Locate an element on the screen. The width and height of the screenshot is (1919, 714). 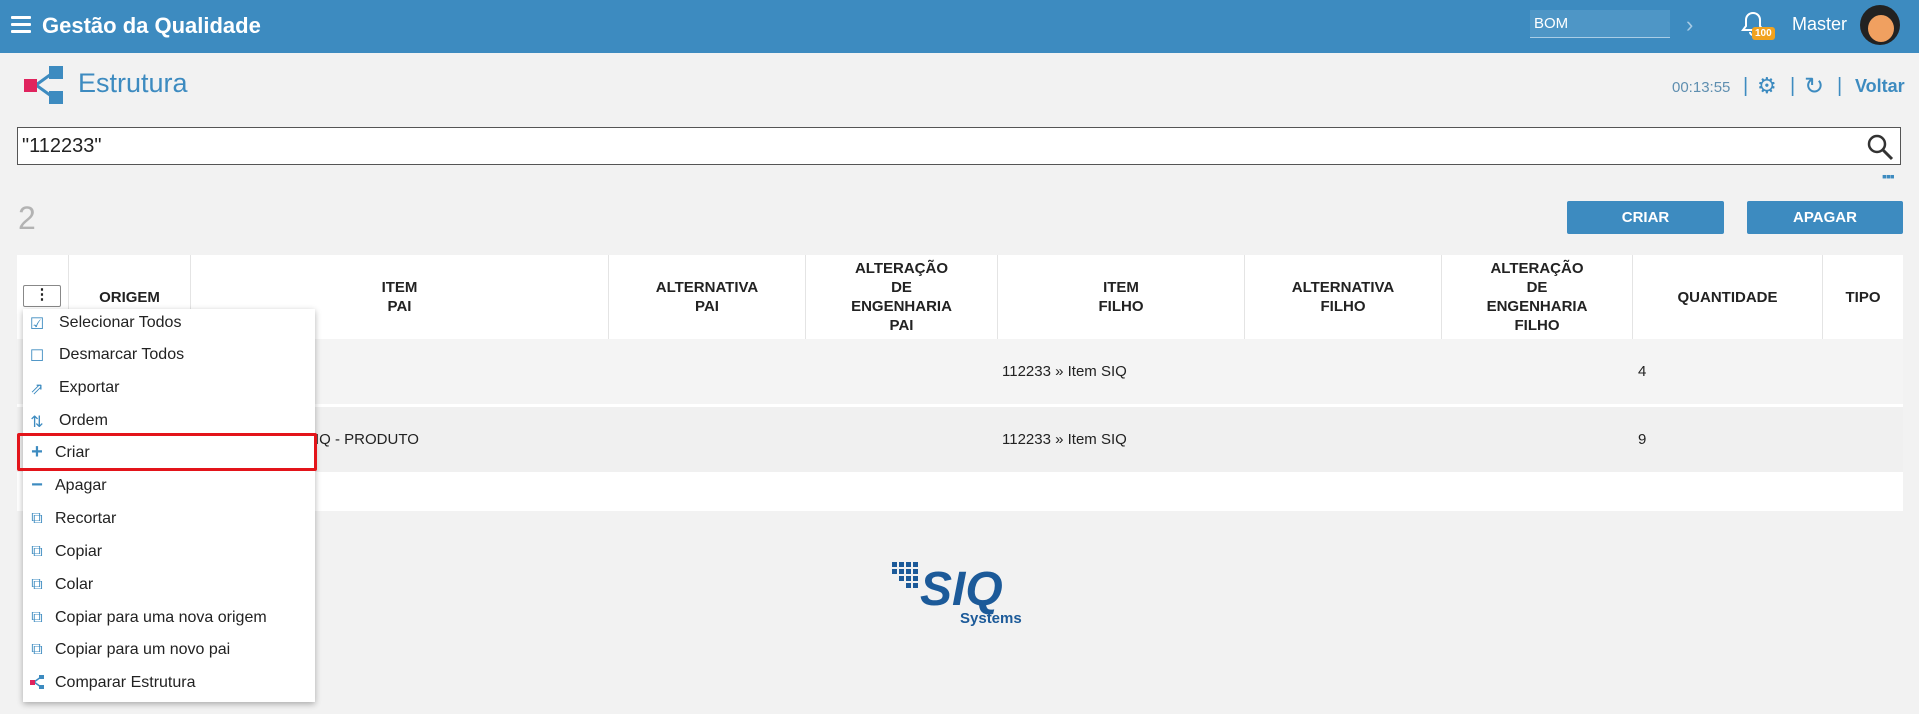
logo-text: SIQ is located at coordinates (961, 589).